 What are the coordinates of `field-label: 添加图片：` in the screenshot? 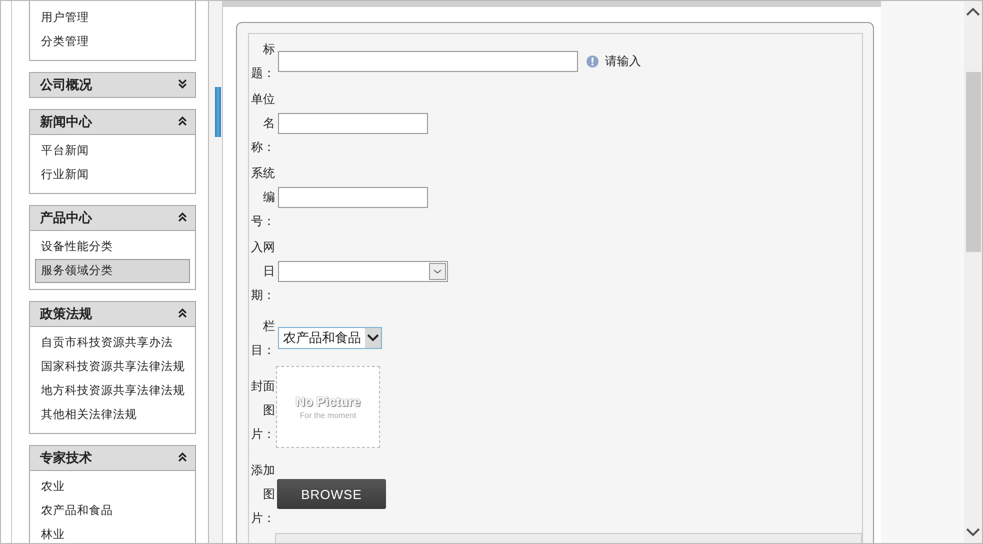 It's located at (263, 494).